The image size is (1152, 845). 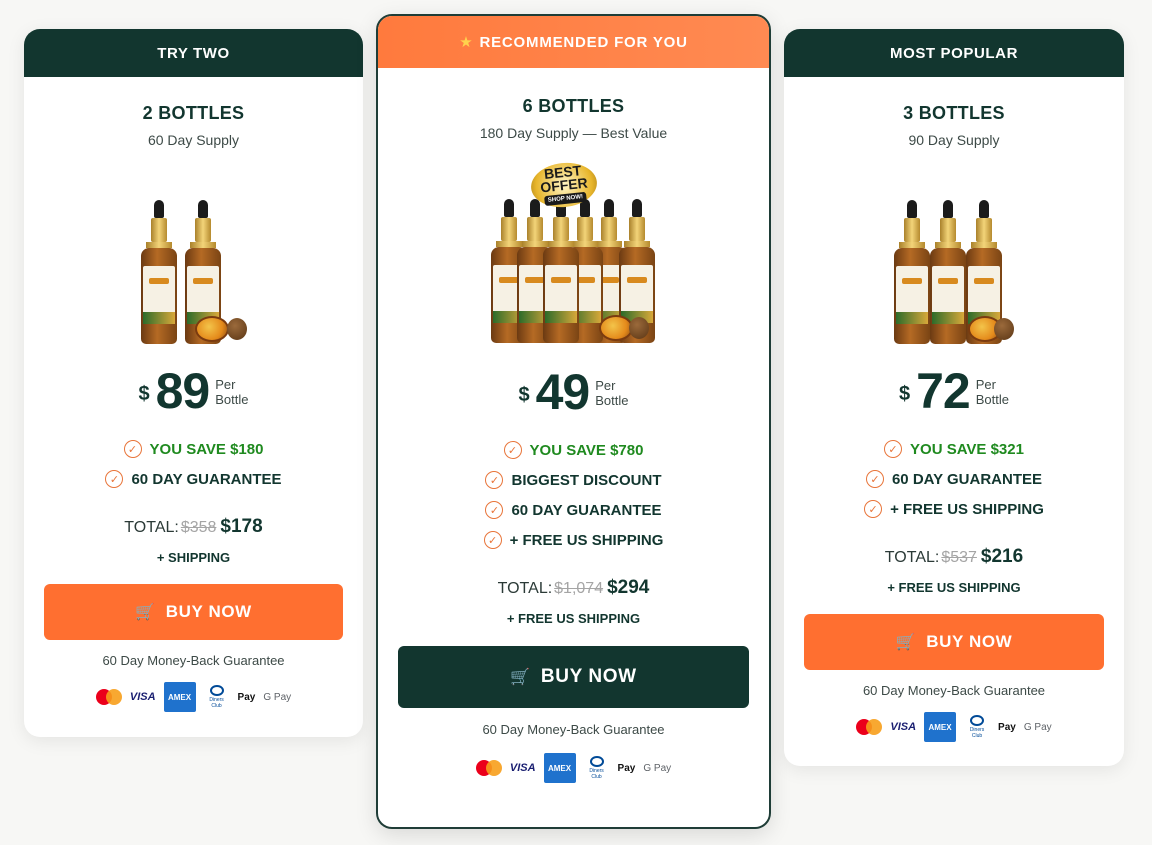 What do you see at coordinates (183, 391) in the screenshot?
I see `price-amount: 89` at bounding box center [183, 391].